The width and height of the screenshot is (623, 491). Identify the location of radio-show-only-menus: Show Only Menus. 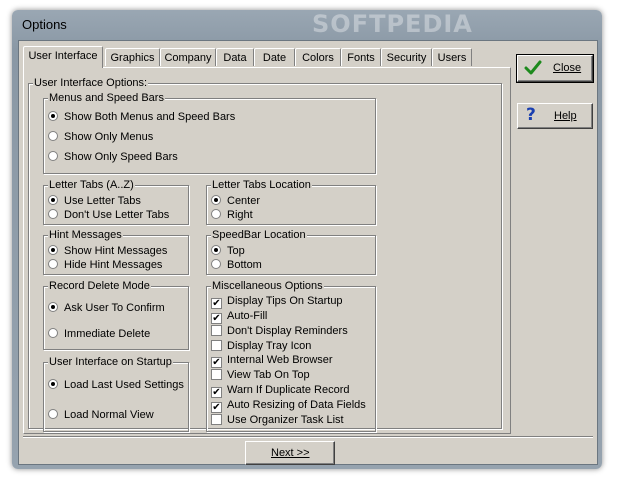
(100, 137).